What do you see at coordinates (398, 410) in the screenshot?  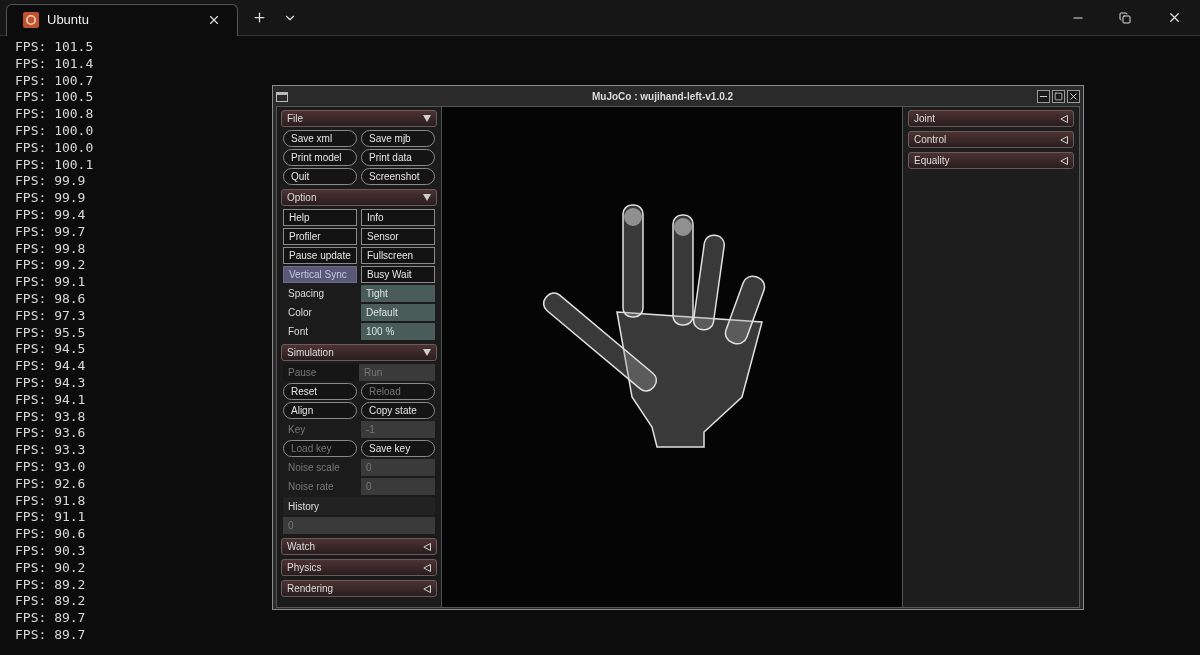 I see `pill-button: Copy state` at bounding box center [398, 410].